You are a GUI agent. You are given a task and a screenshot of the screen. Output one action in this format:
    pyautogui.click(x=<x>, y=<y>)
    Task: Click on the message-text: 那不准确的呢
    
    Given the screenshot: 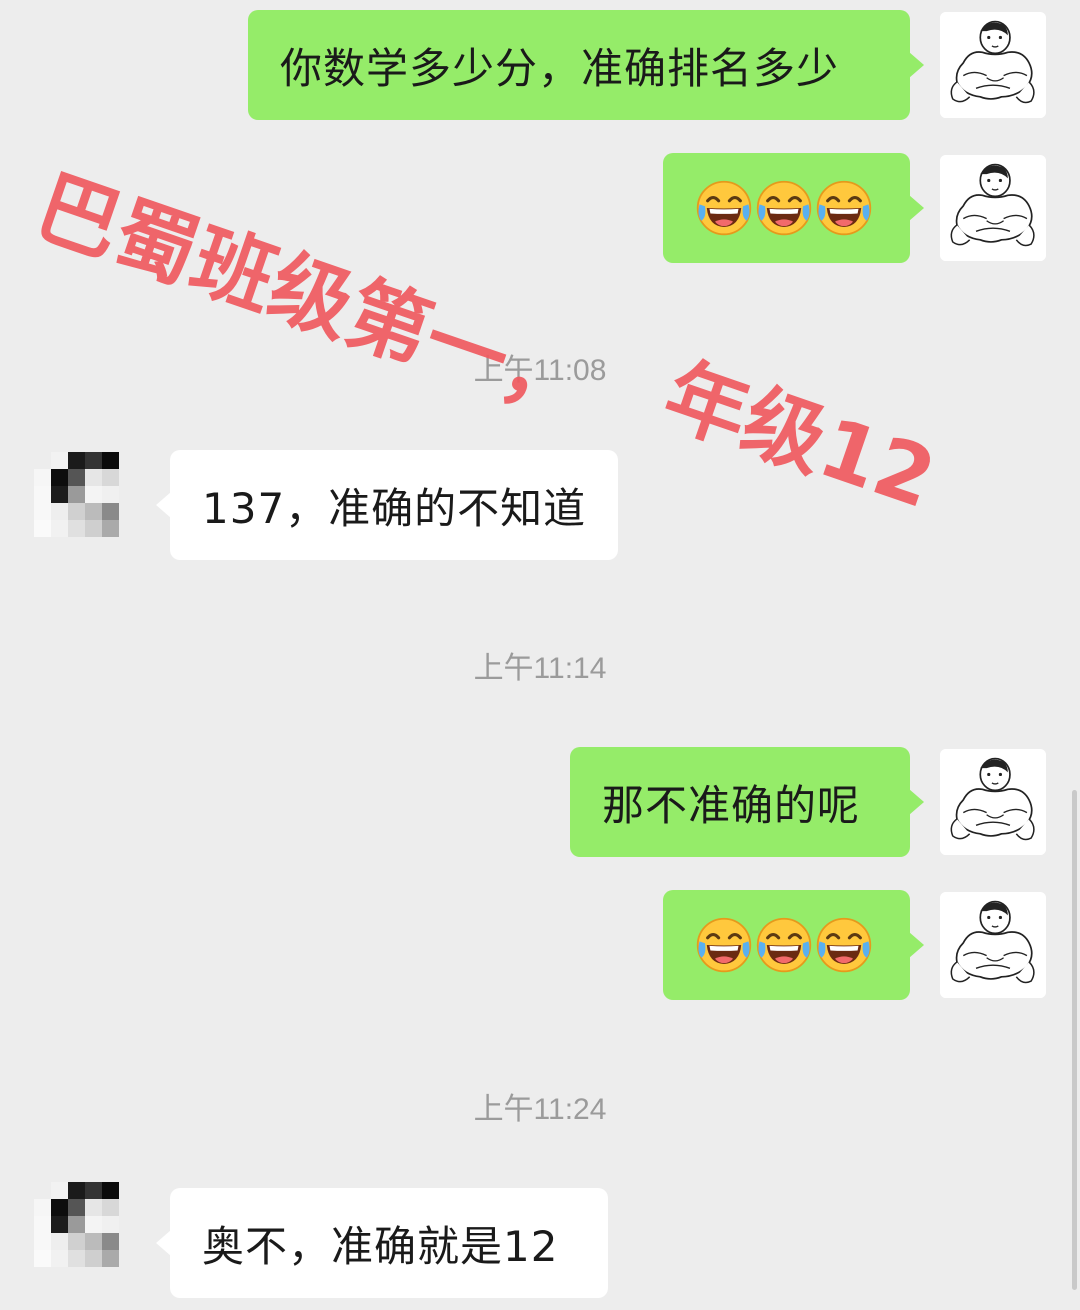 What is the action you would take?
    pyautogui.click(x=731, y=805)
    